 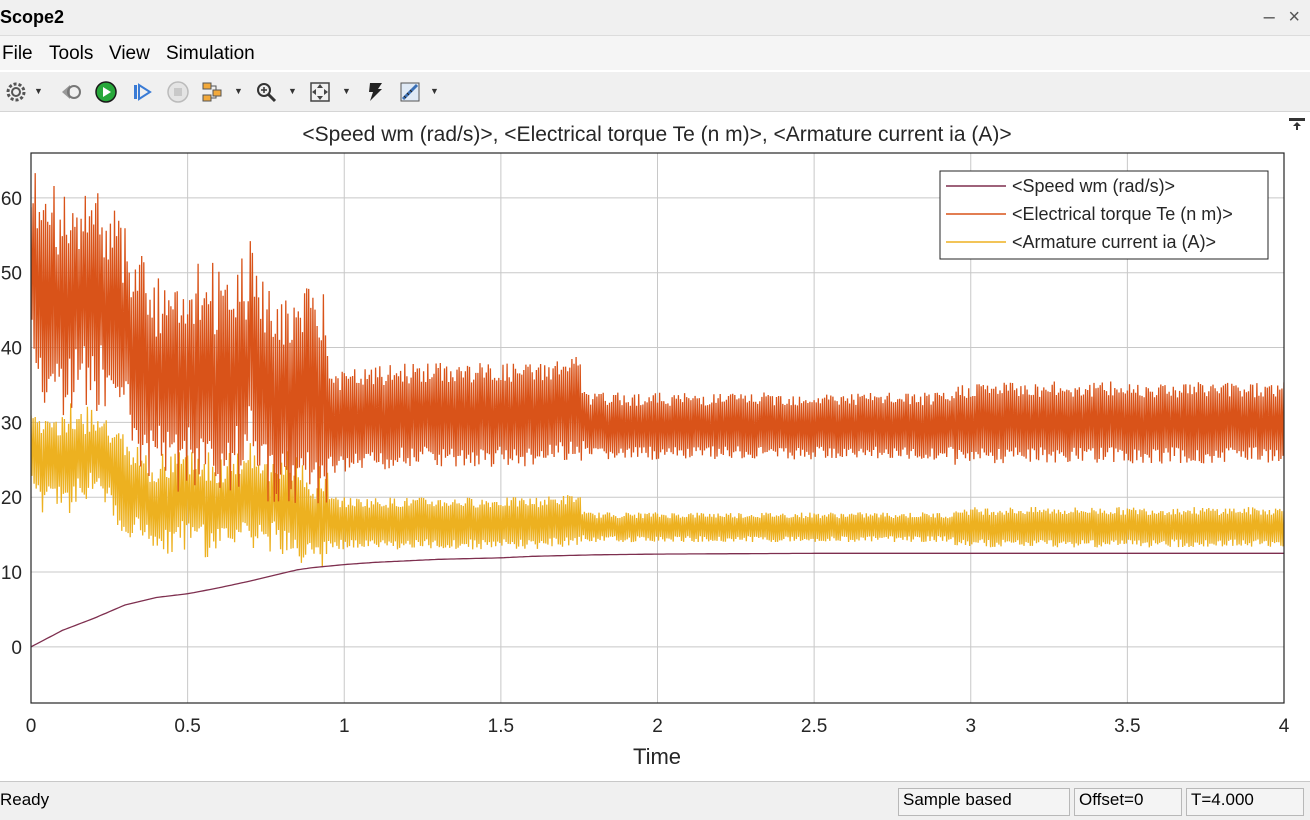 What do you see at coordinates (11, 349) in the screenshot?
I see `y-tick-label: 40` at bounding box center [11, 349].